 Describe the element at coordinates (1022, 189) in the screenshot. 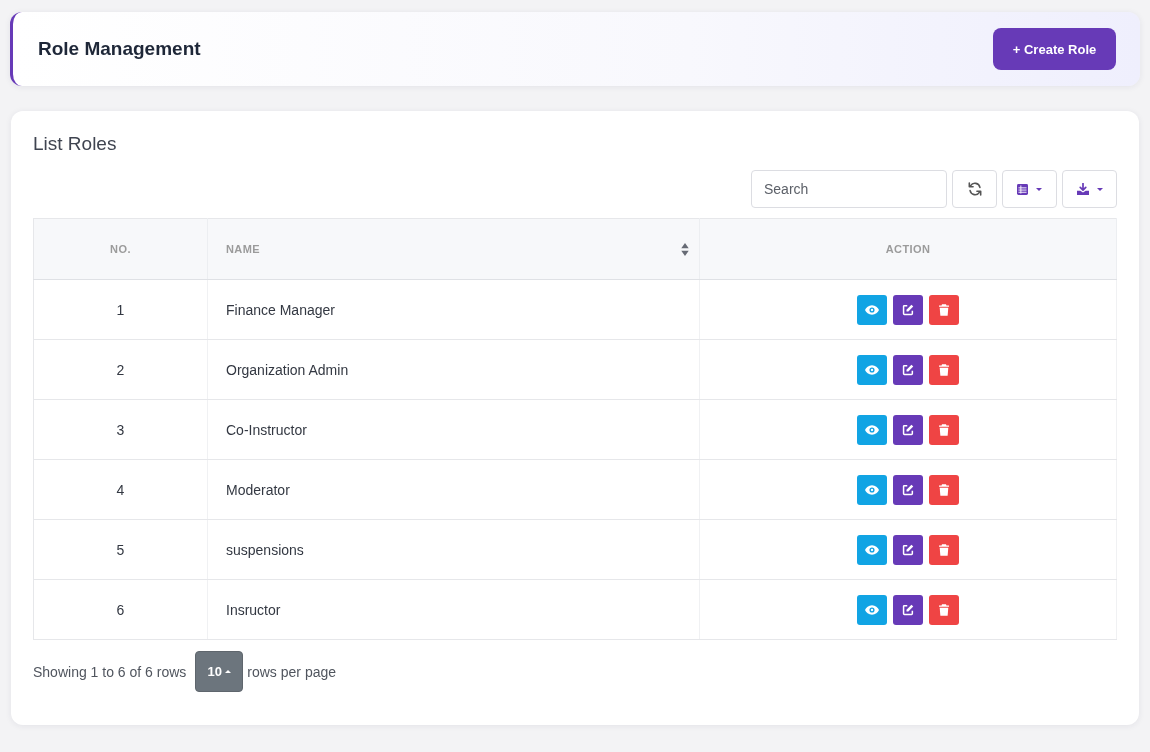

I see `table-icon` at that location.